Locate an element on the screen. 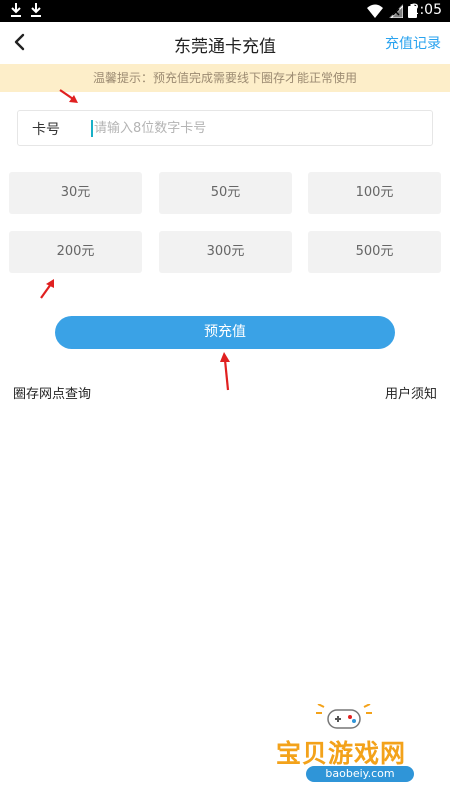 The image size is (450, 800). amount-option: 30元 is located at coordinates (75, 193).